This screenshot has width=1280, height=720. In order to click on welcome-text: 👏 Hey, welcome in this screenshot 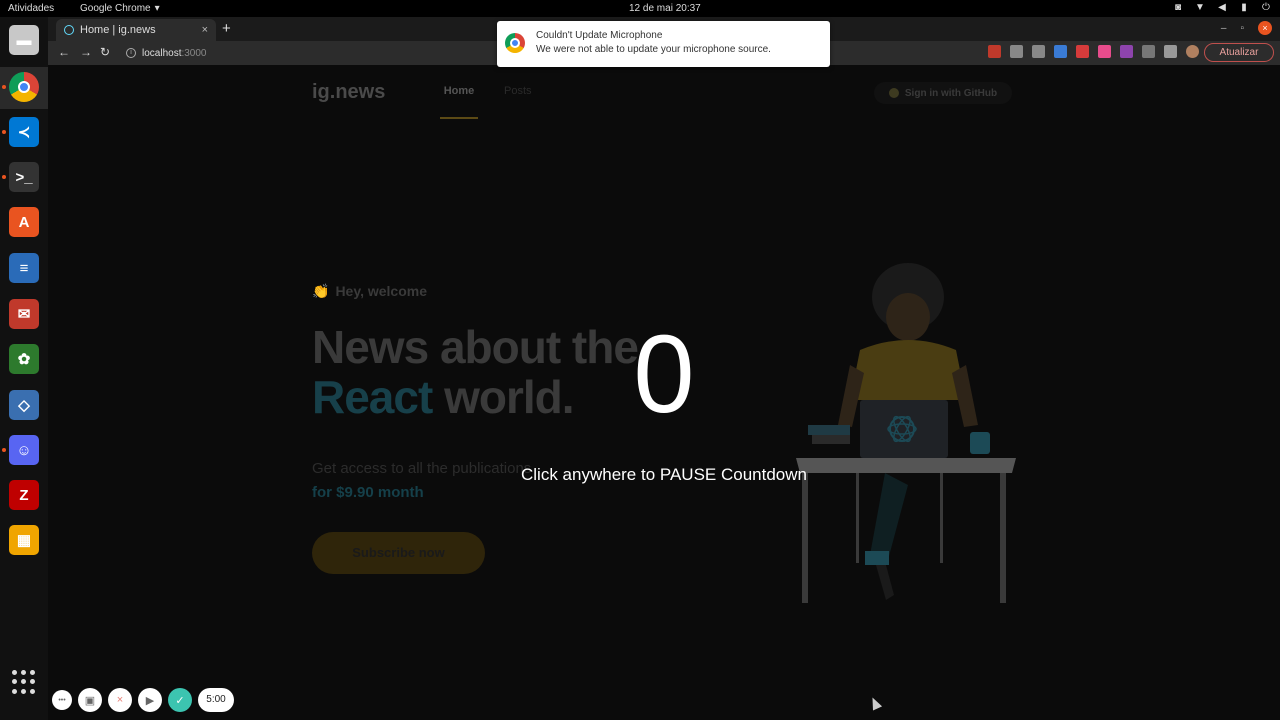, I will do `click(369, 291)`.